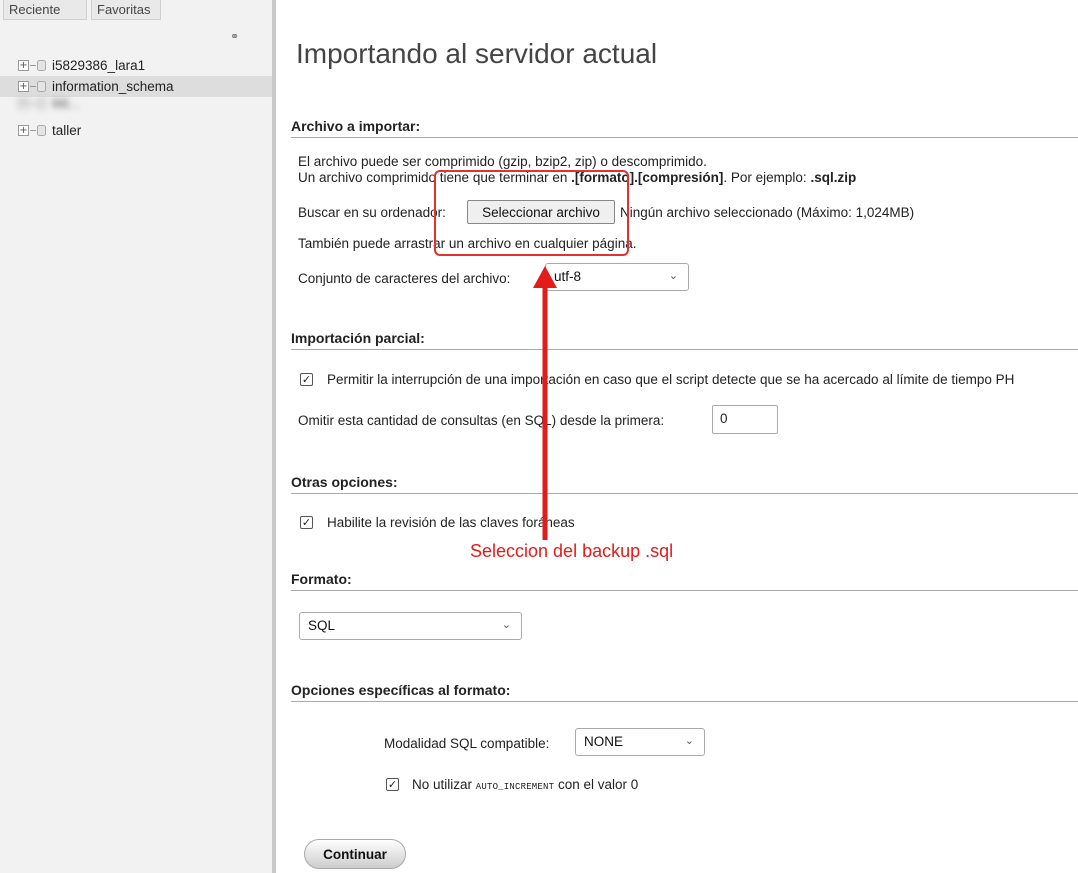 This screenshot has height=873, width=1078. What do you see at coordinates (66, 130) in the screenshot?
I see `database-name: taller` at bounding box center [66, 130].